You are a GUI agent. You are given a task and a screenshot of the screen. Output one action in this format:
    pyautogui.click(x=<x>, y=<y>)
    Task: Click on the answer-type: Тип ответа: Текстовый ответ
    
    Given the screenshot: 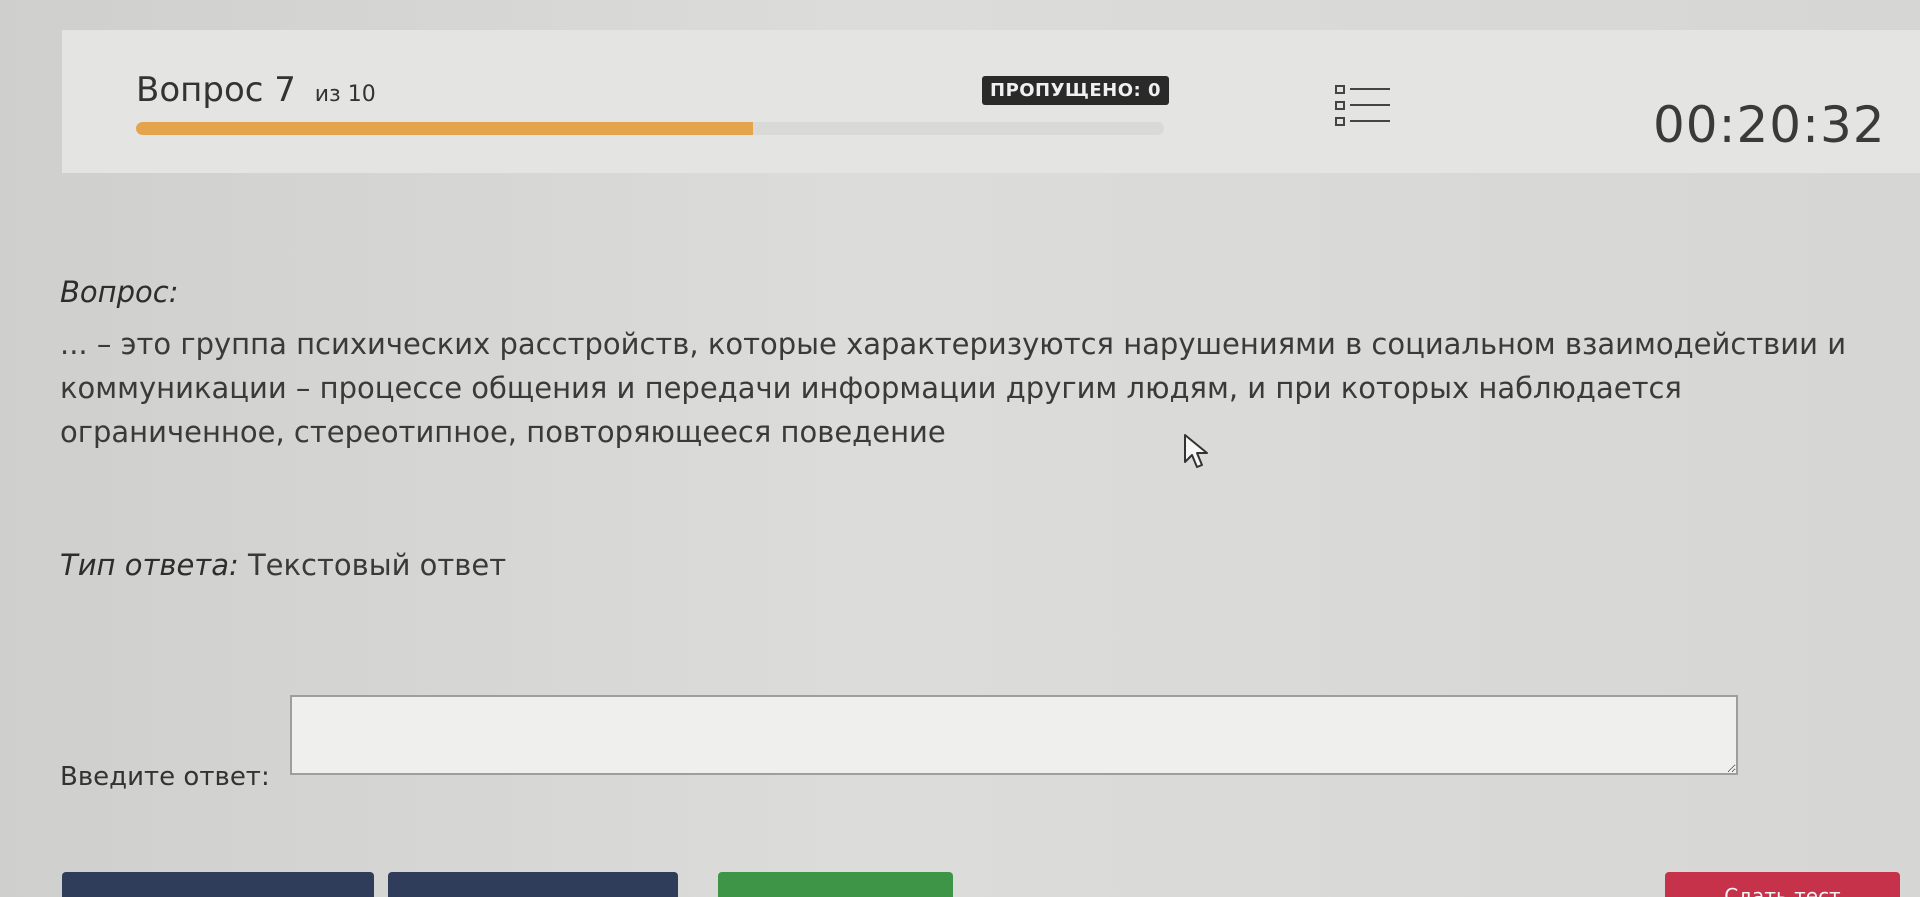 What is the action you would take?
    pyautogui.click(x=283, y=565)
    